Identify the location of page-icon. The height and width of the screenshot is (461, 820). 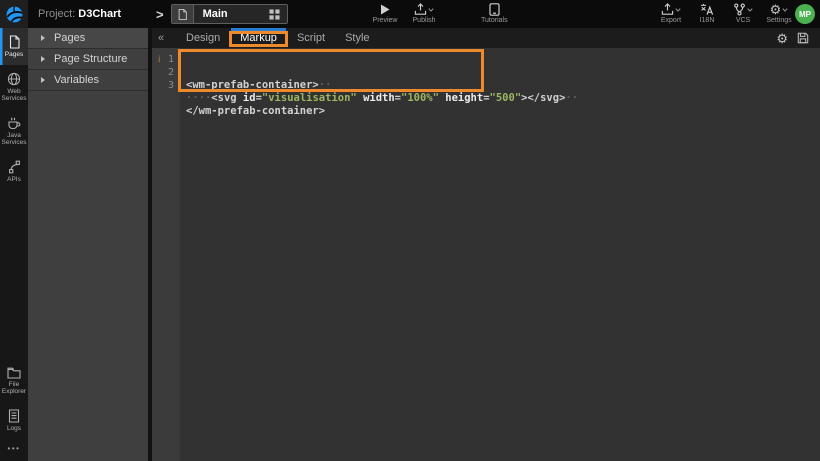
(14, 42).